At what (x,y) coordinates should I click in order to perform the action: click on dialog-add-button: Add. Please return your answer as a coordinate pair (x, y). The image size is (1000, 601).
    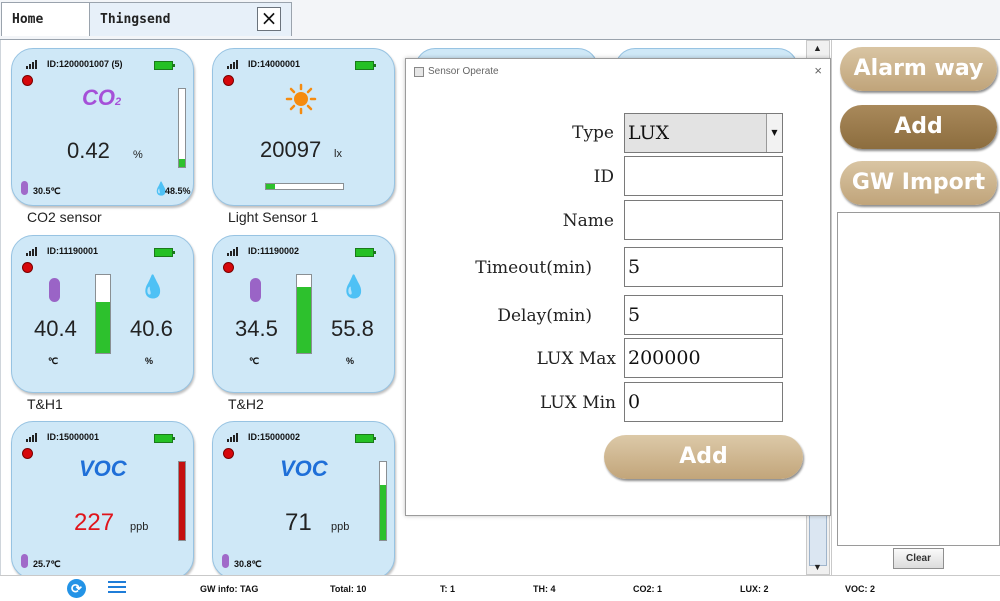
    Looking at the image, I should click on (703, 457).